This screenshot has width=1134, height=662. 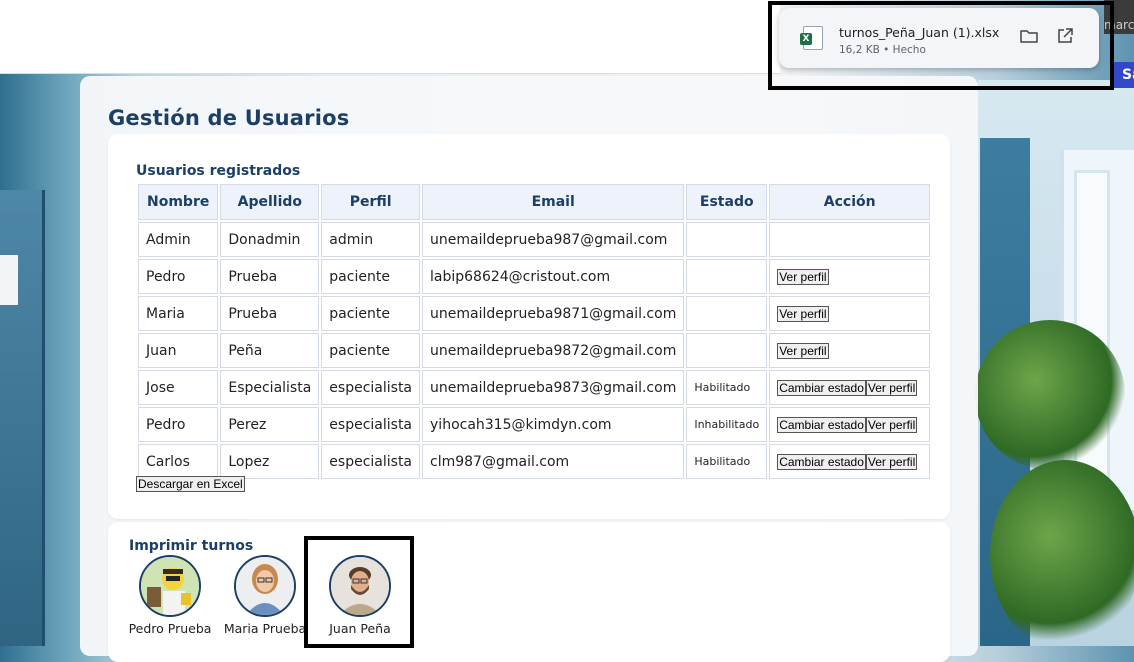 I want to click on column-header: Acción, so click(x=850, y=202).